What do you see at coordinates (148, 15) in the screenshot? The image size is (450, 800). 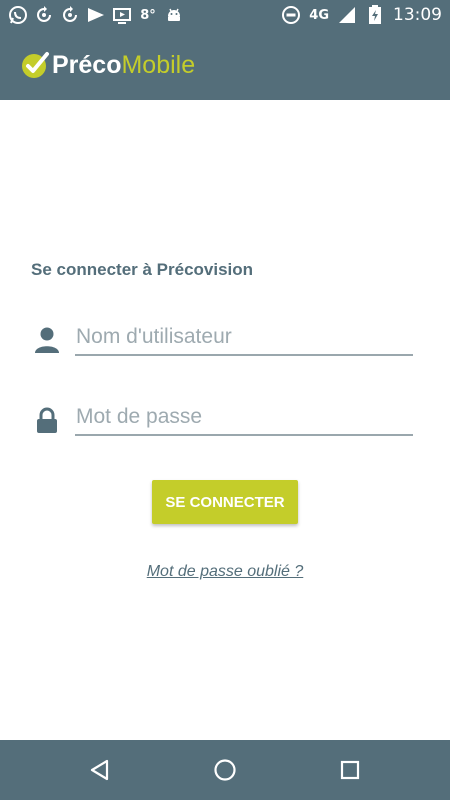 I see `weather-icon: 8°` at bounding box center [148, 15].